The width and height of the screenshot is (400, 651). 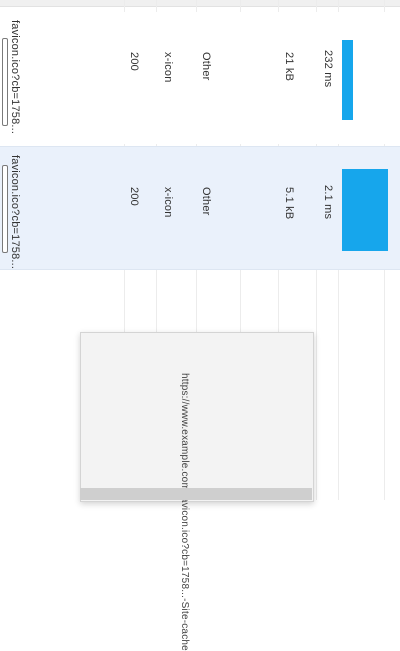 What do you see at coordinates (200, 3) in the screenshot?
I see `table-header-strip` at bounding box center [200, 3].